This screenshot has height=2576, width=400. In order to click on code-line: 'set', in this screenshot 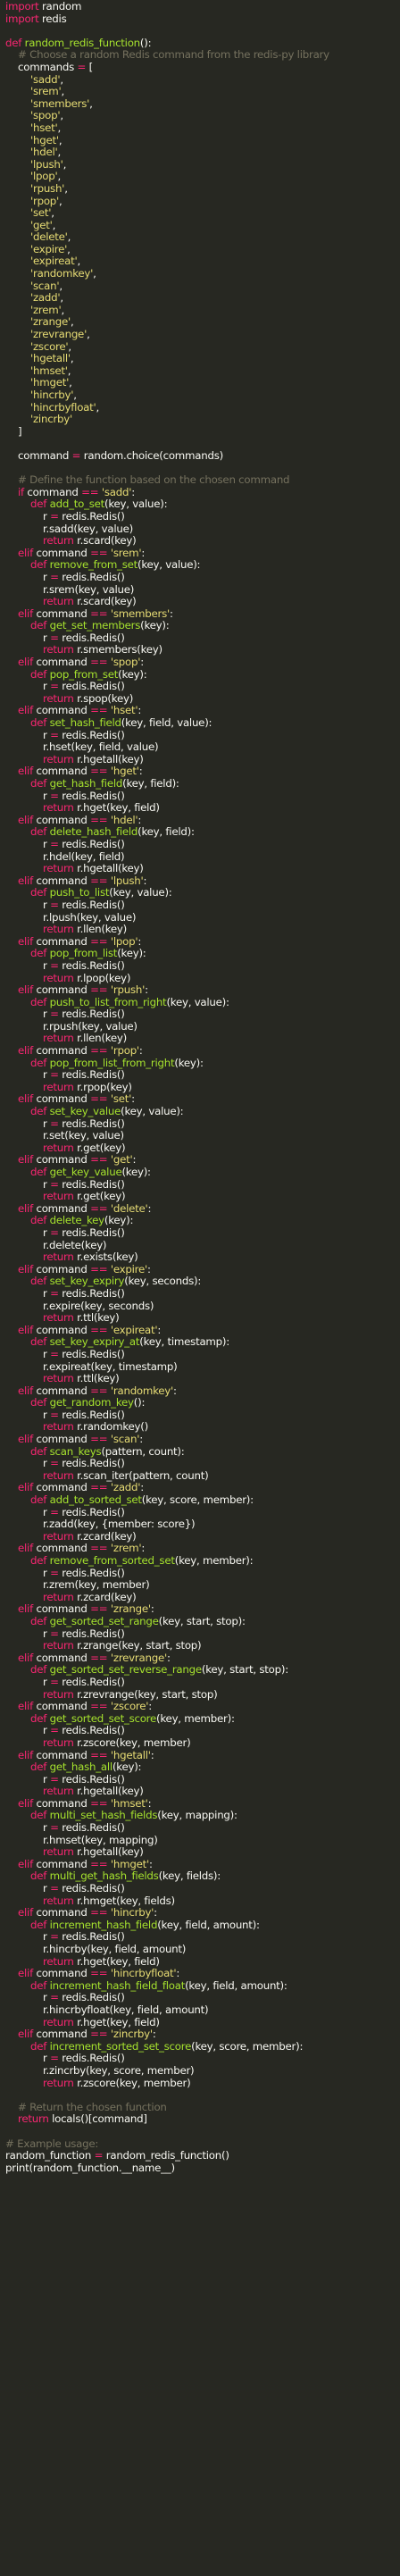, I will do `click(202, 213)`.